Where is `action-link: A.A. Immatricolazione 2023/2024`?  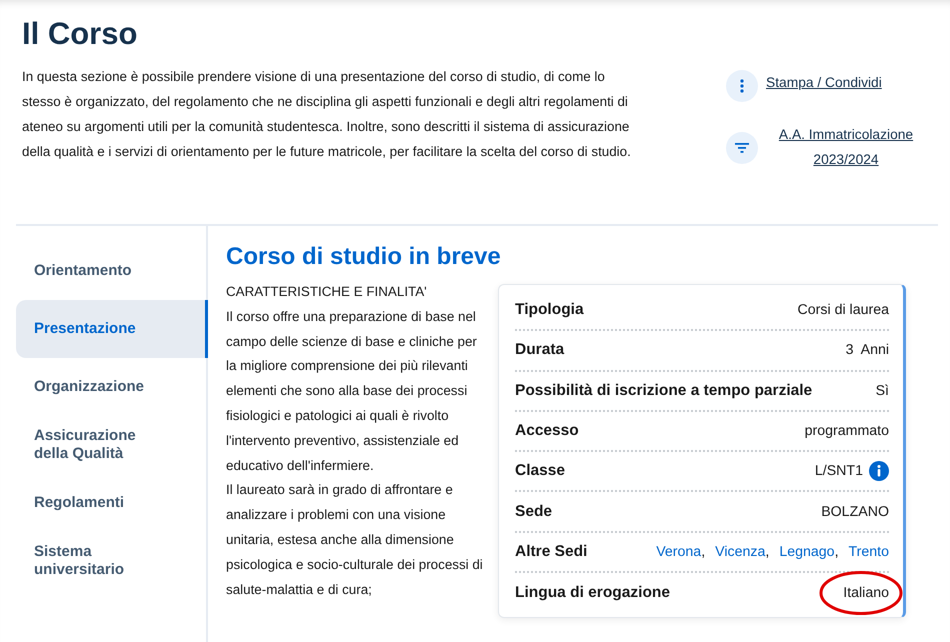
action-link: A.A. Immatricolazione 2023/2024 is located at coordinates (846, 147).